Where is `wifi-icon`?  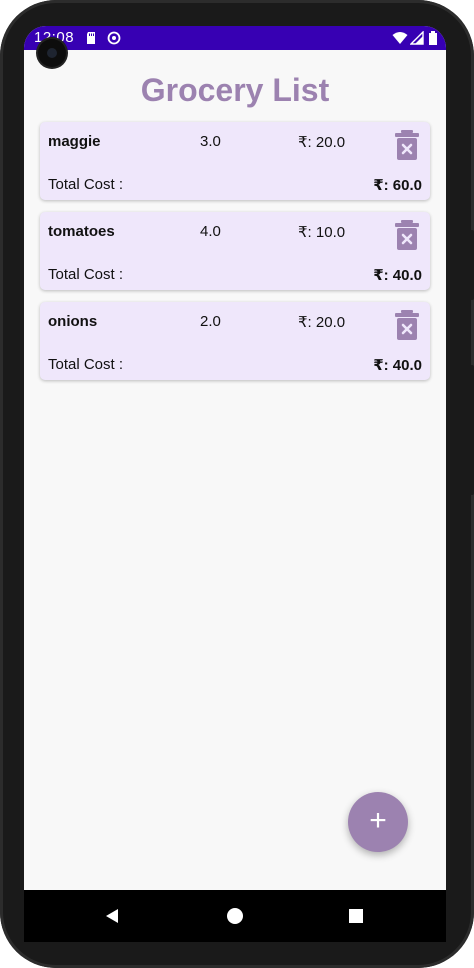 wifi-icon is located at coordinates (400, 38).